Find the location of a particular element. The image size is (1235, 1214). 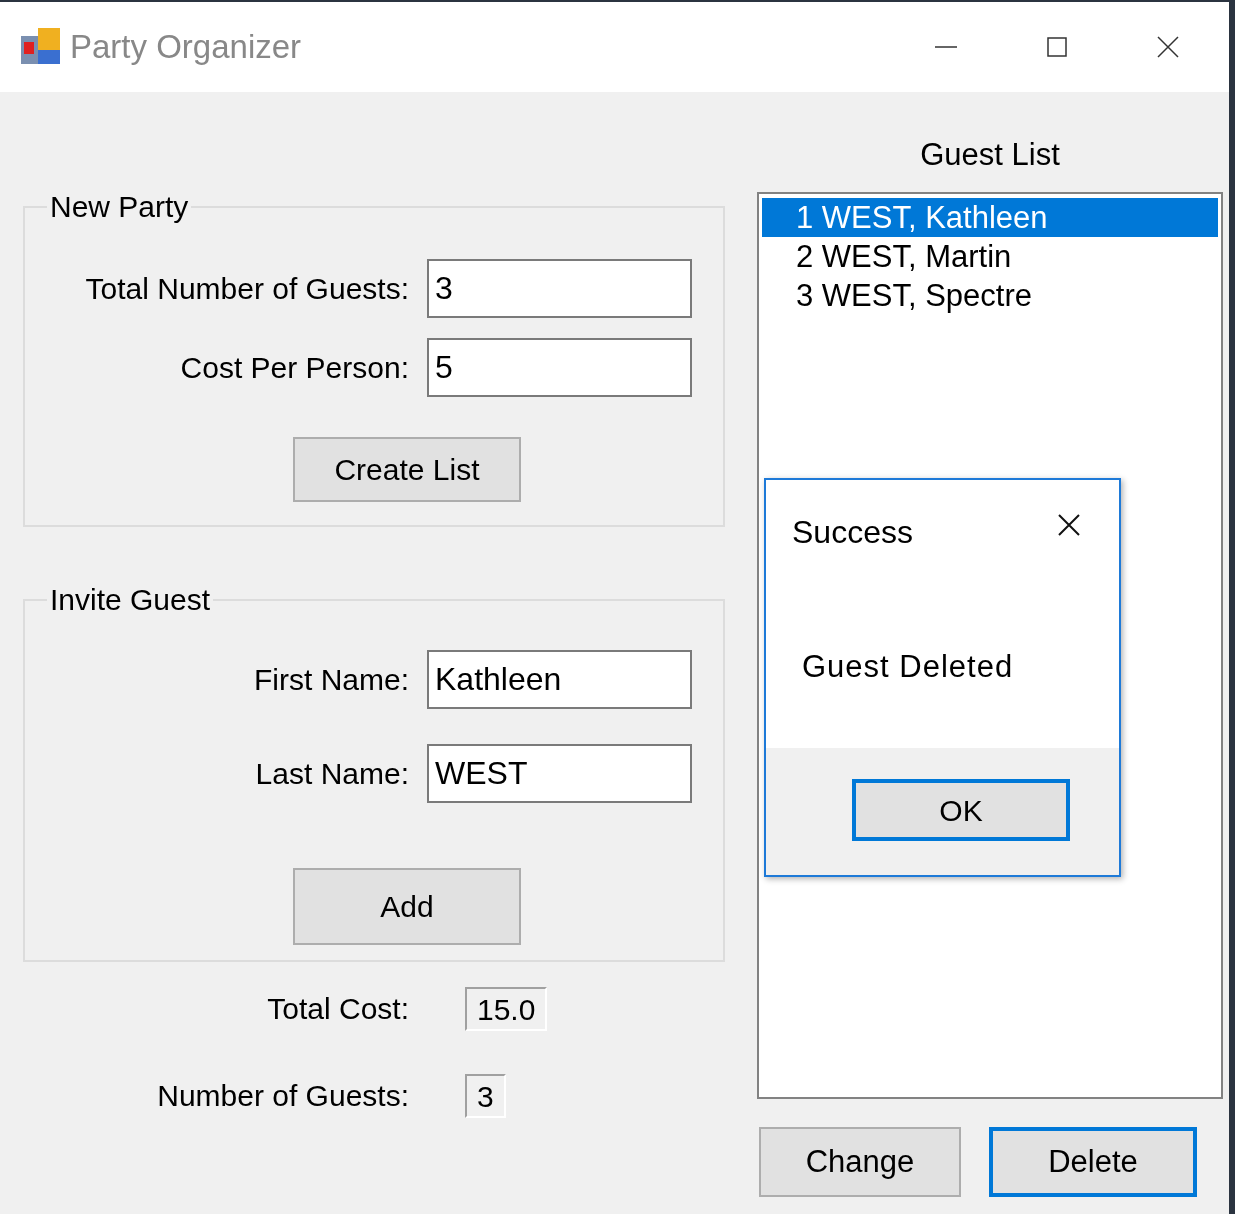

list-item: 2 WEST, Martin is located at coordinates (990, 256).